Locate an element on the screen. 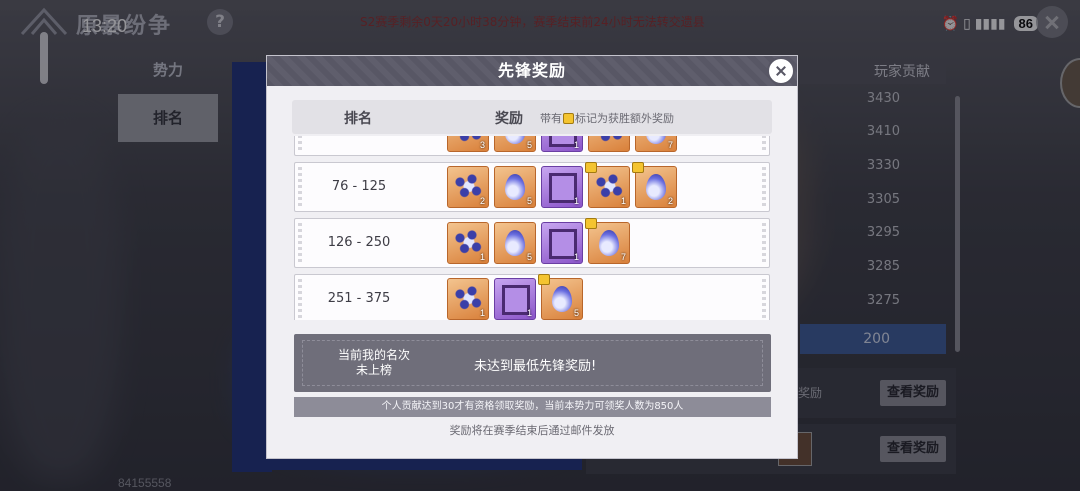 This screenshot has width=1080, height=491. table-row: 251 - 375 1 1 5 is located at coordinates (532, 297).